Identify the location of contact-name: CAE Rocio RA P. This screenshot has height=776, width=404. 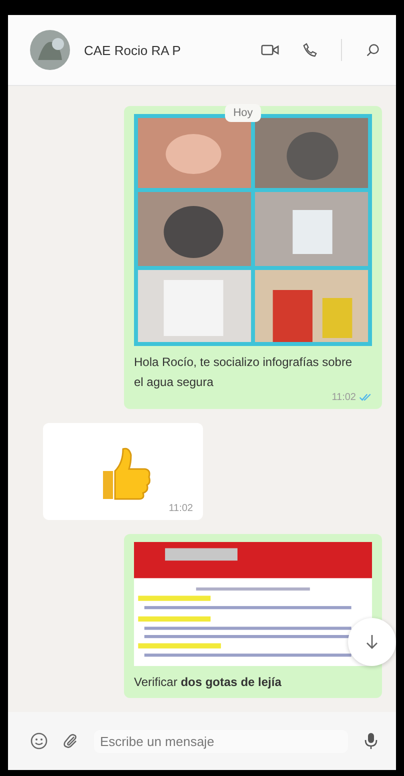
(165, 50).